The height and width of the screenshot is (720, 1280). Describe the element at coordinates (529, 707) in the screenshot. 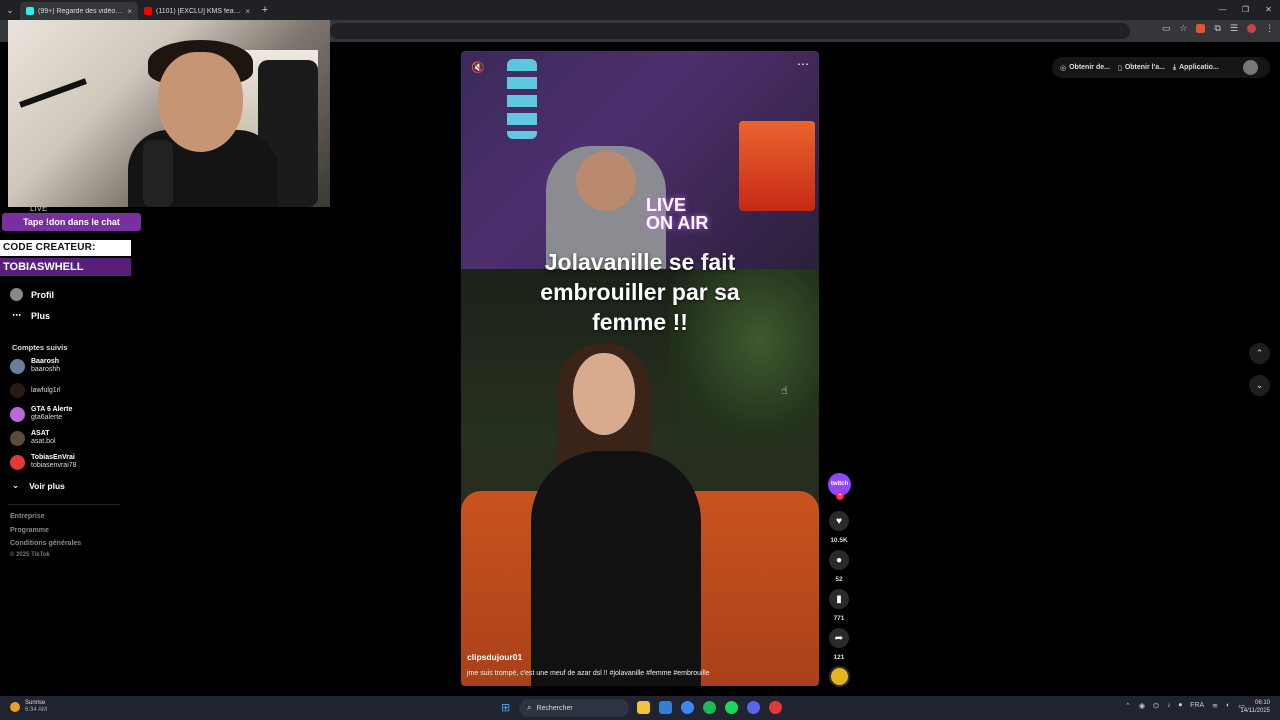

I see `search-icon: ⌕` at that location.